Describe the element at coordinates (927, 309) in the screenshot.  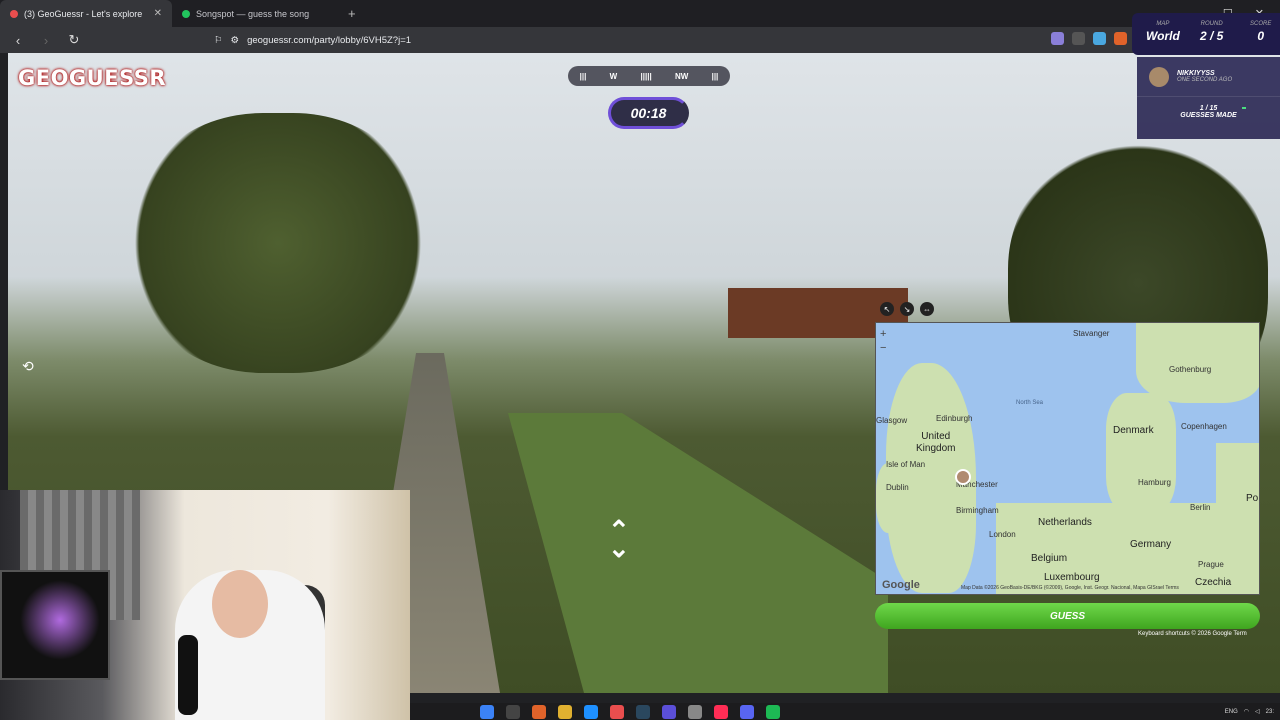
I see `pin-map-icon: ⇔` at that location.